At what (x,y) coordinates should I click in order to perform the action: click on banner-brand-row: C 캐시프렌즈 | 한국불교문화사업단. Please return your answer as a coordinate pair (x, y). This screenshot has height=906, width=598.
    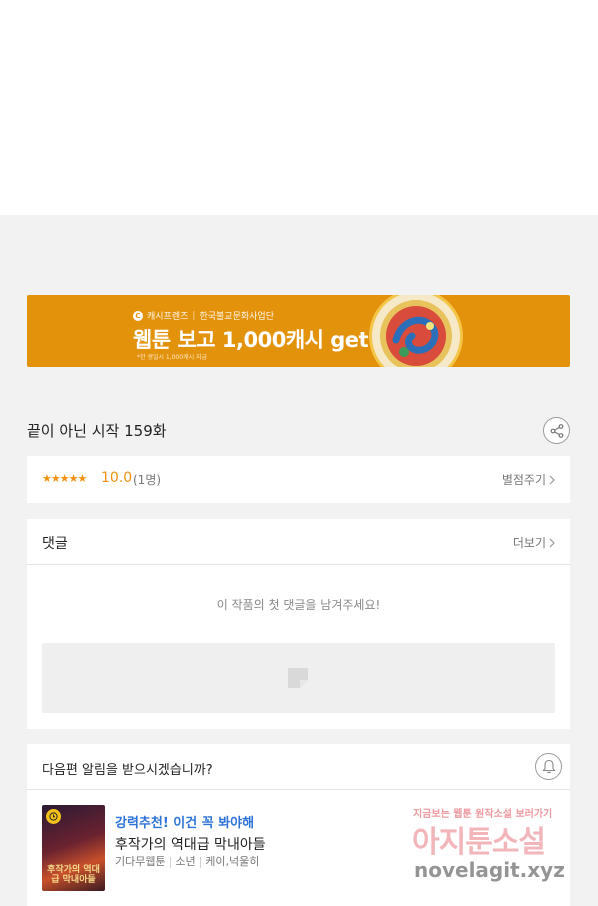
    Looking at the image, I should click on (203, 315).